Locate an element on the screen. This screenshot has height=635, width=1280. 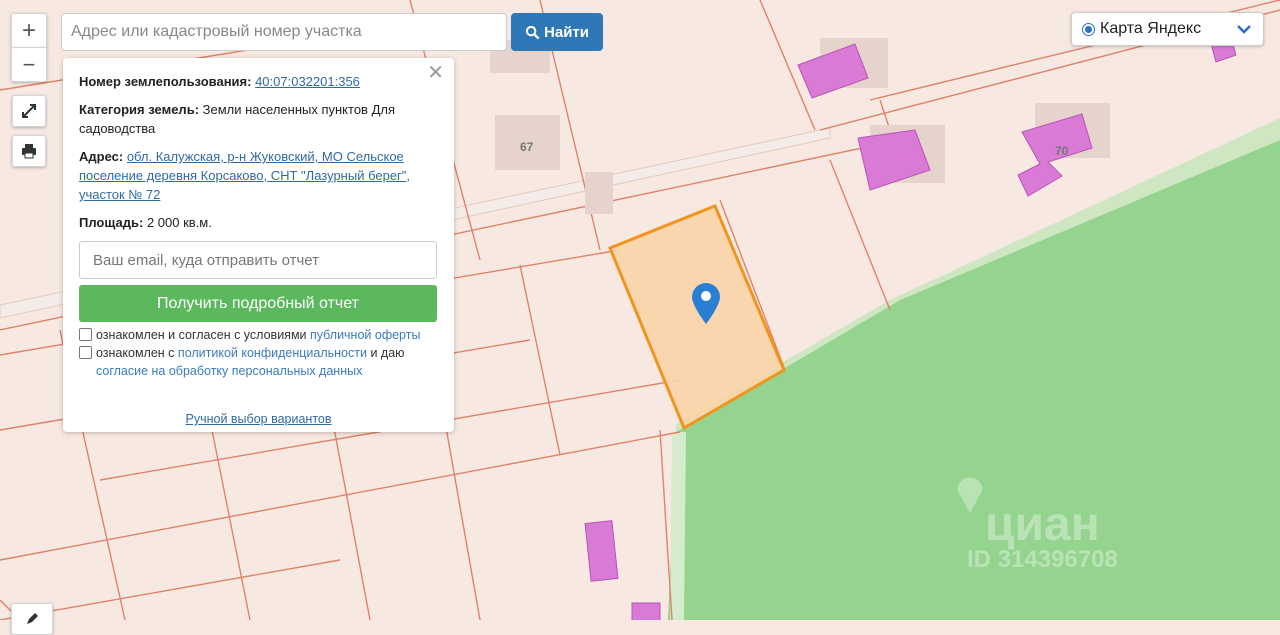
land-use-link: 40:07:032201:356 is located at coordinates (307, 81).